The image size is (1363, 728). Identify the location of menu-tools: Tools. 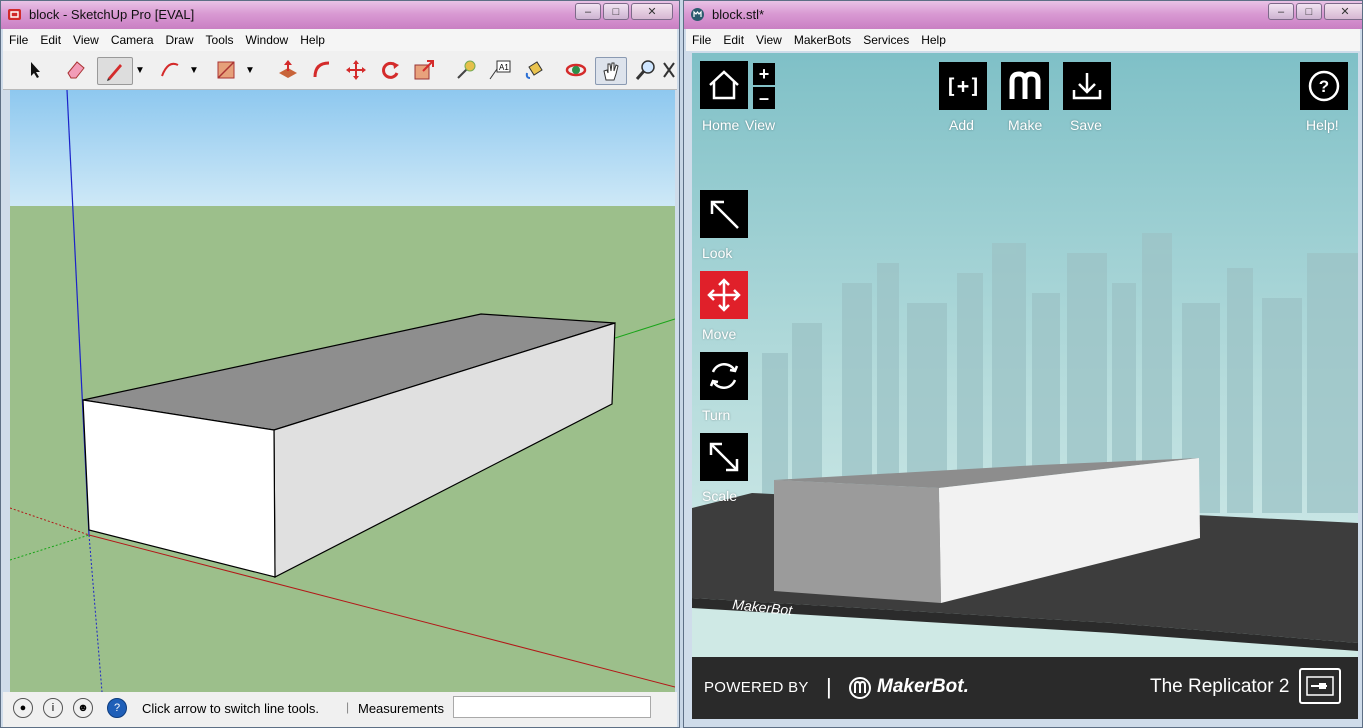
(220, 40).